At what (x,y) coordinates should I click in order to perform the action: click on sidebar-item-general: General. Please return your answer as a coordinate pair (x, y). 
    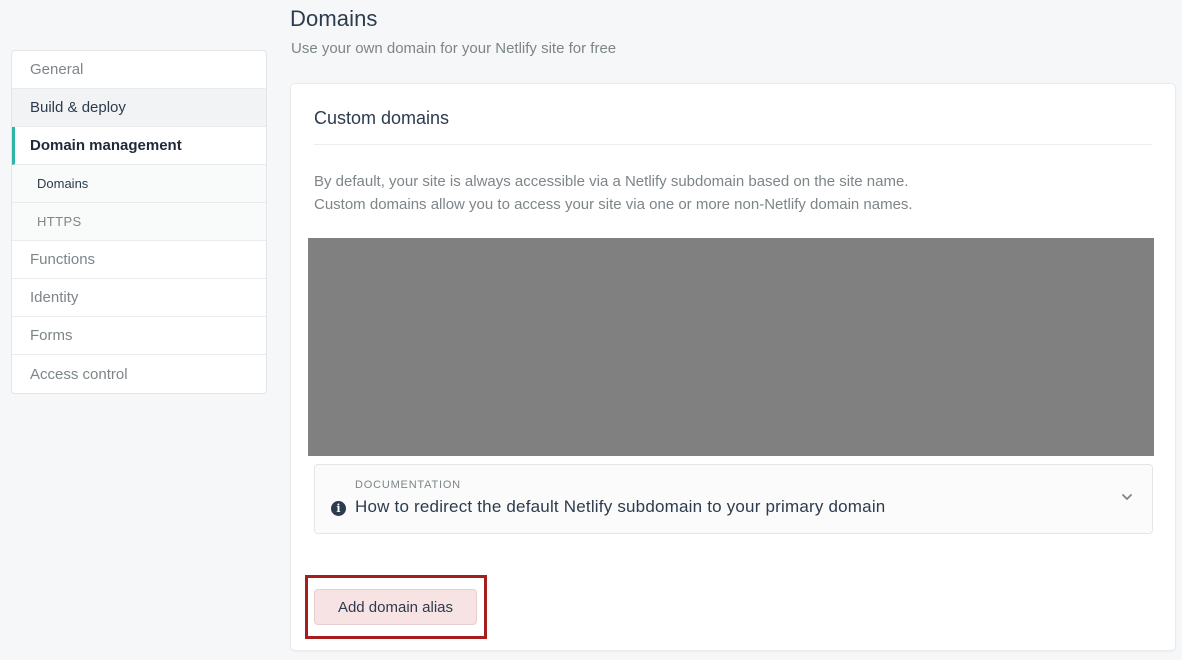
    Looking at the image, I should click on (139, 70).